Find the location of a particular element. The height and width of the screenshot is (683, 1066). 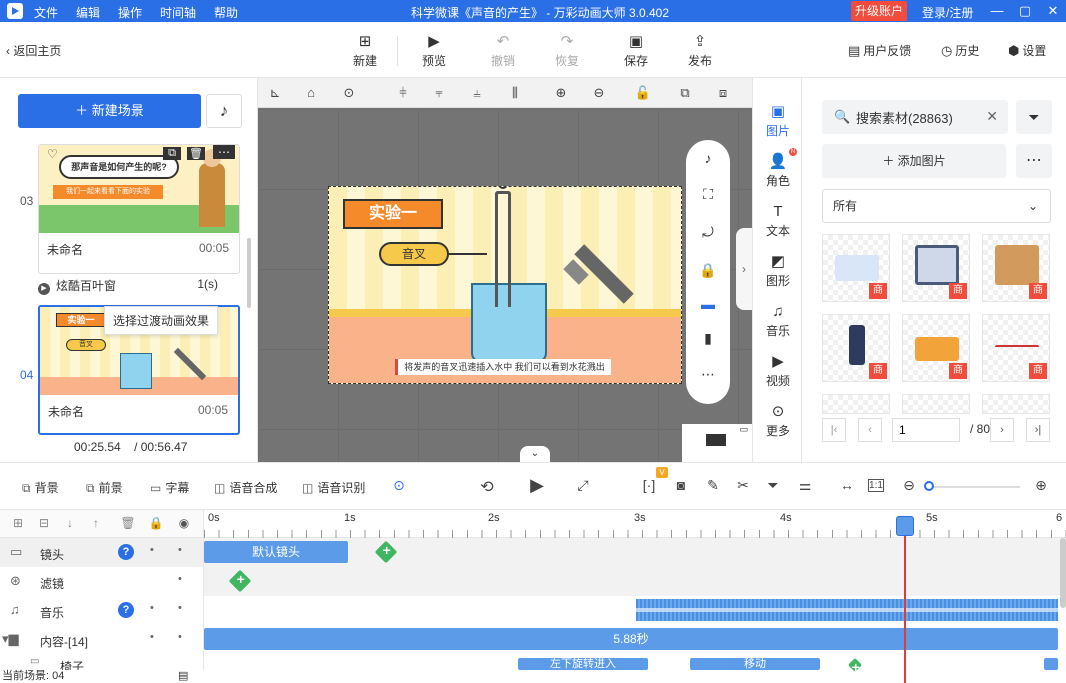

rewind-icon: ⟲ is located at coordinates (487, 487).